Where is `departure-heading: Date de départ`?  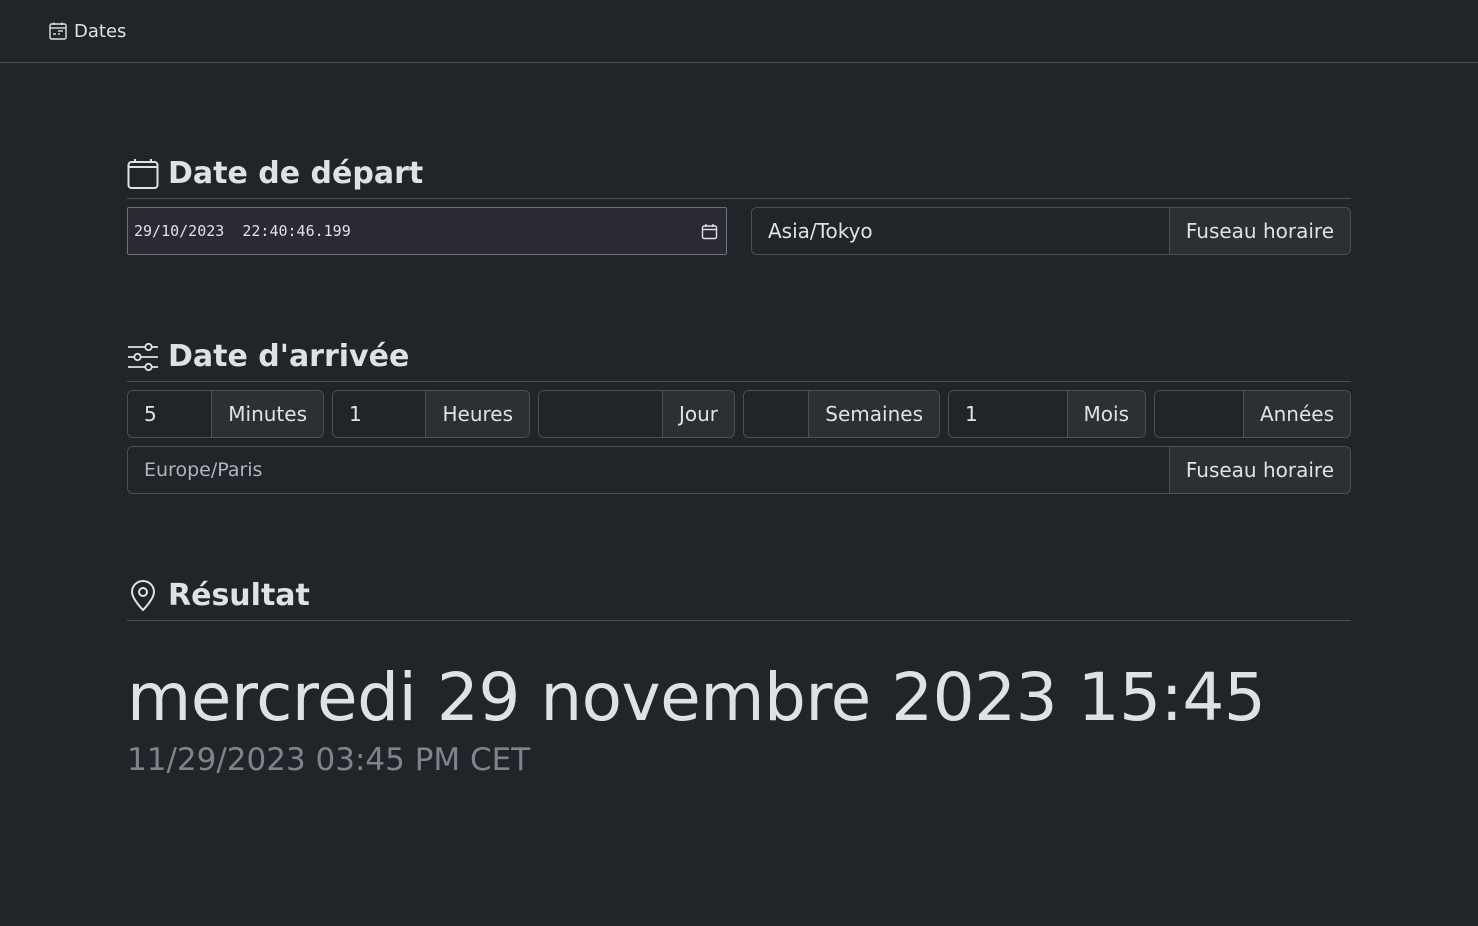
departure-heading: Date de départ is located at coordinates (739, 177).